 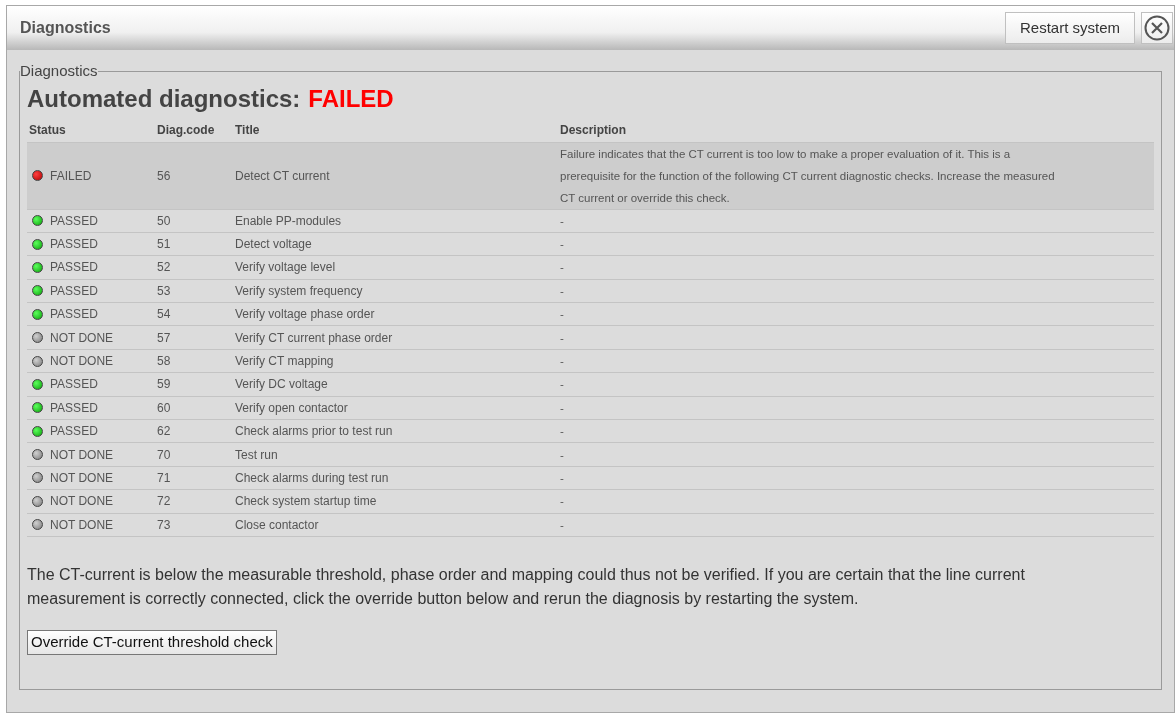 What do you see at coordinates (164, 385) in the screenshot?
I see `table-cell-text: 59` at bounding box center [164, 385].